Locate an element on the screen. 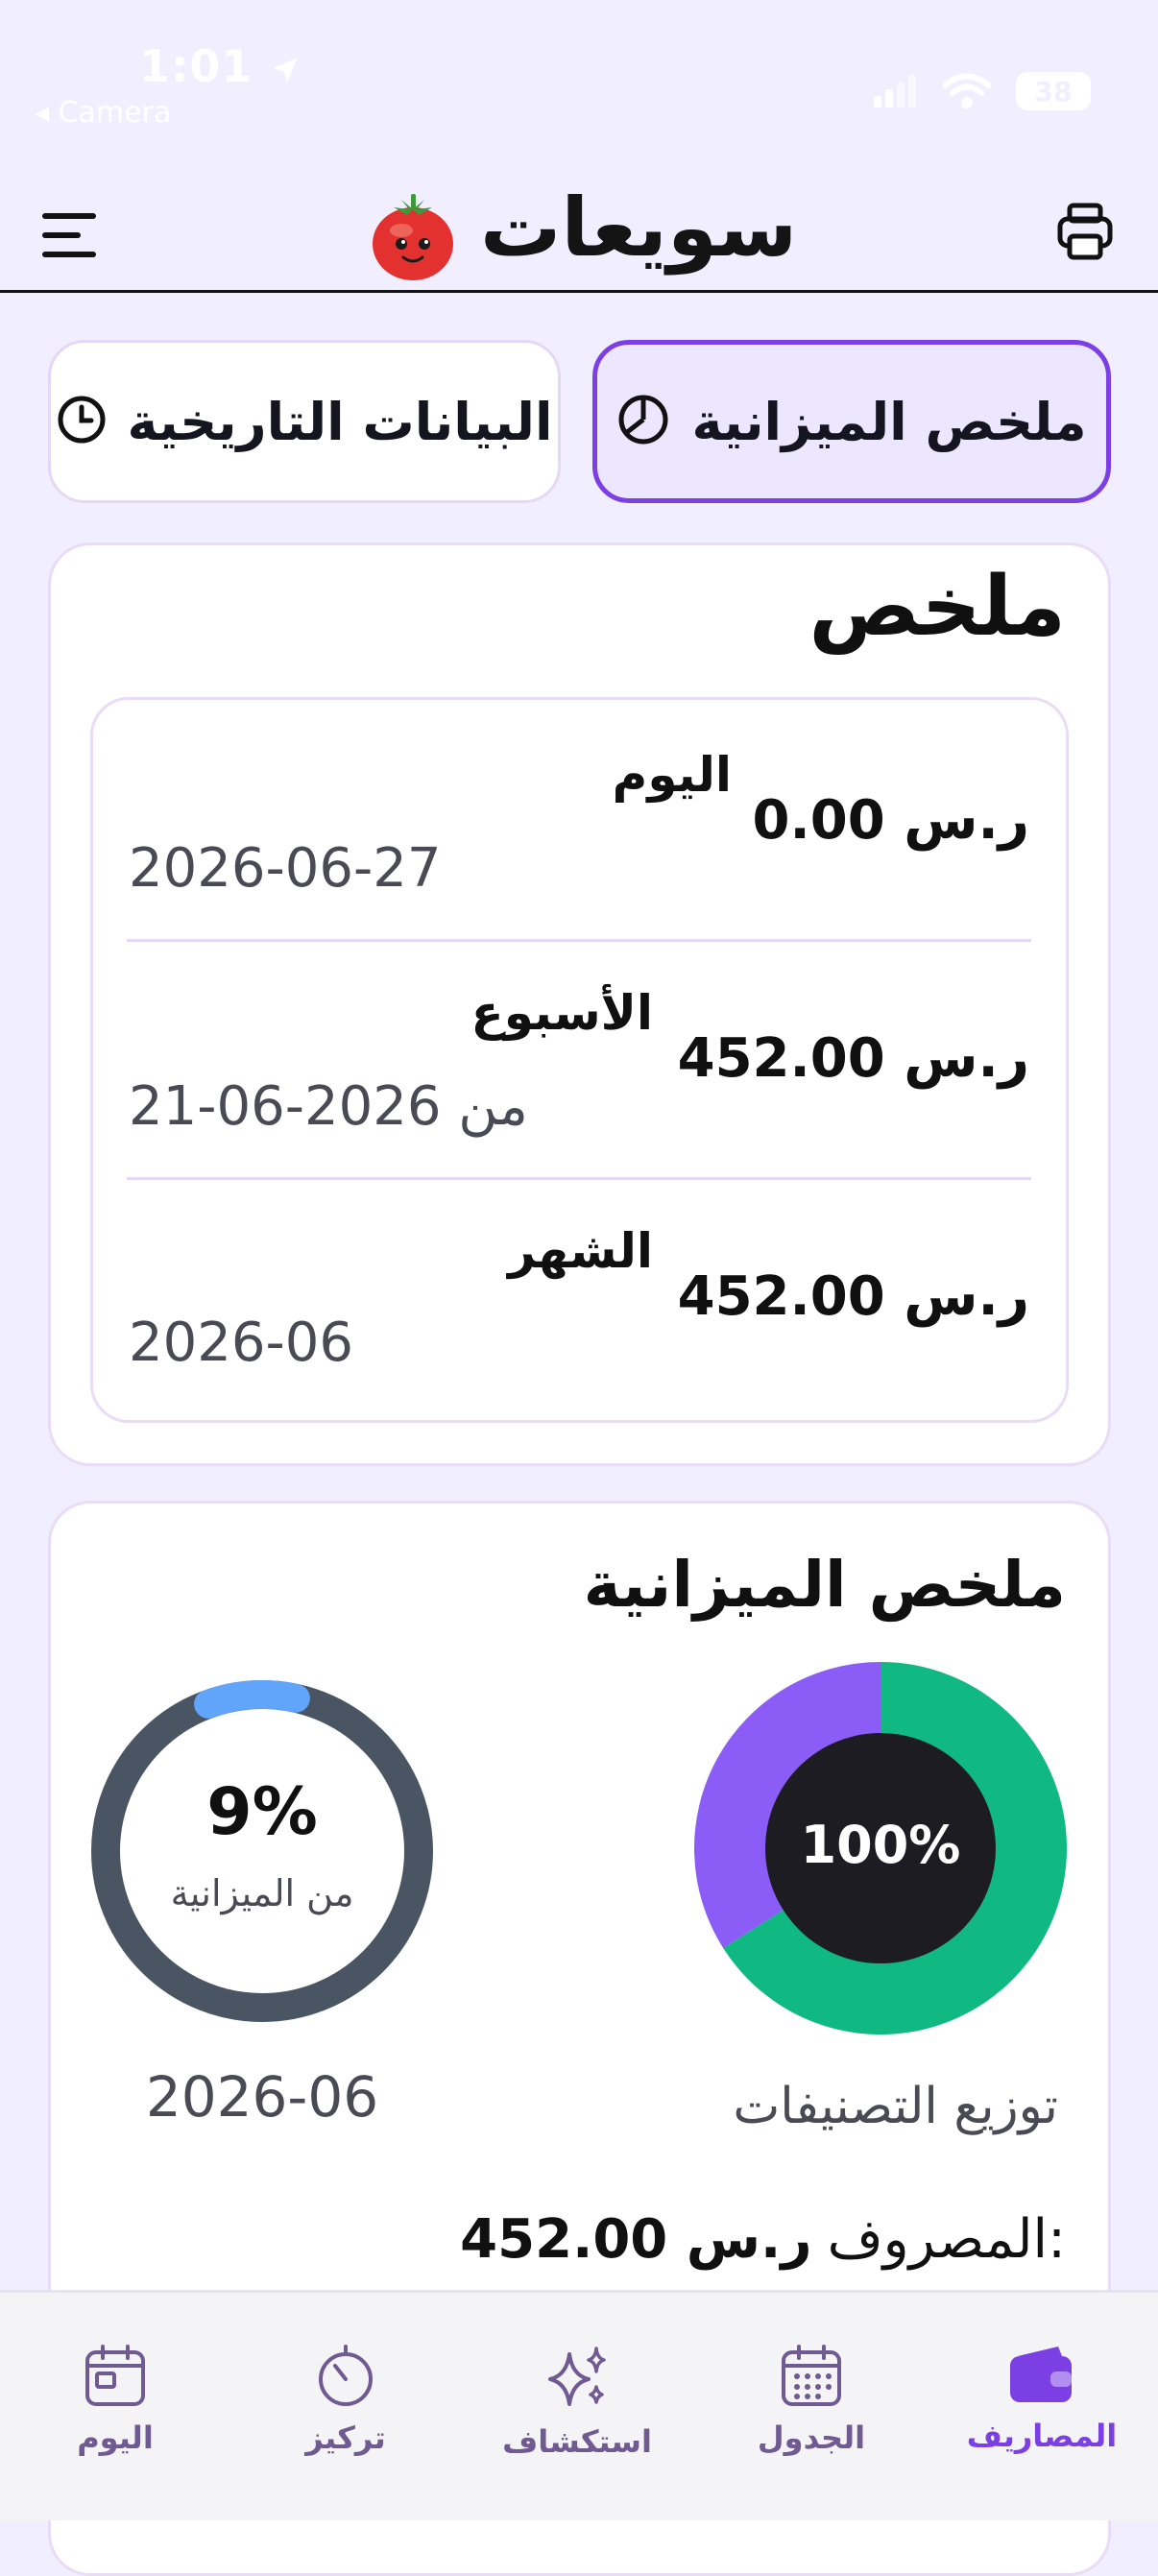 This screenshot has width=1158, height=2576. wallet-icon is located at coordinates (1041, 2374).